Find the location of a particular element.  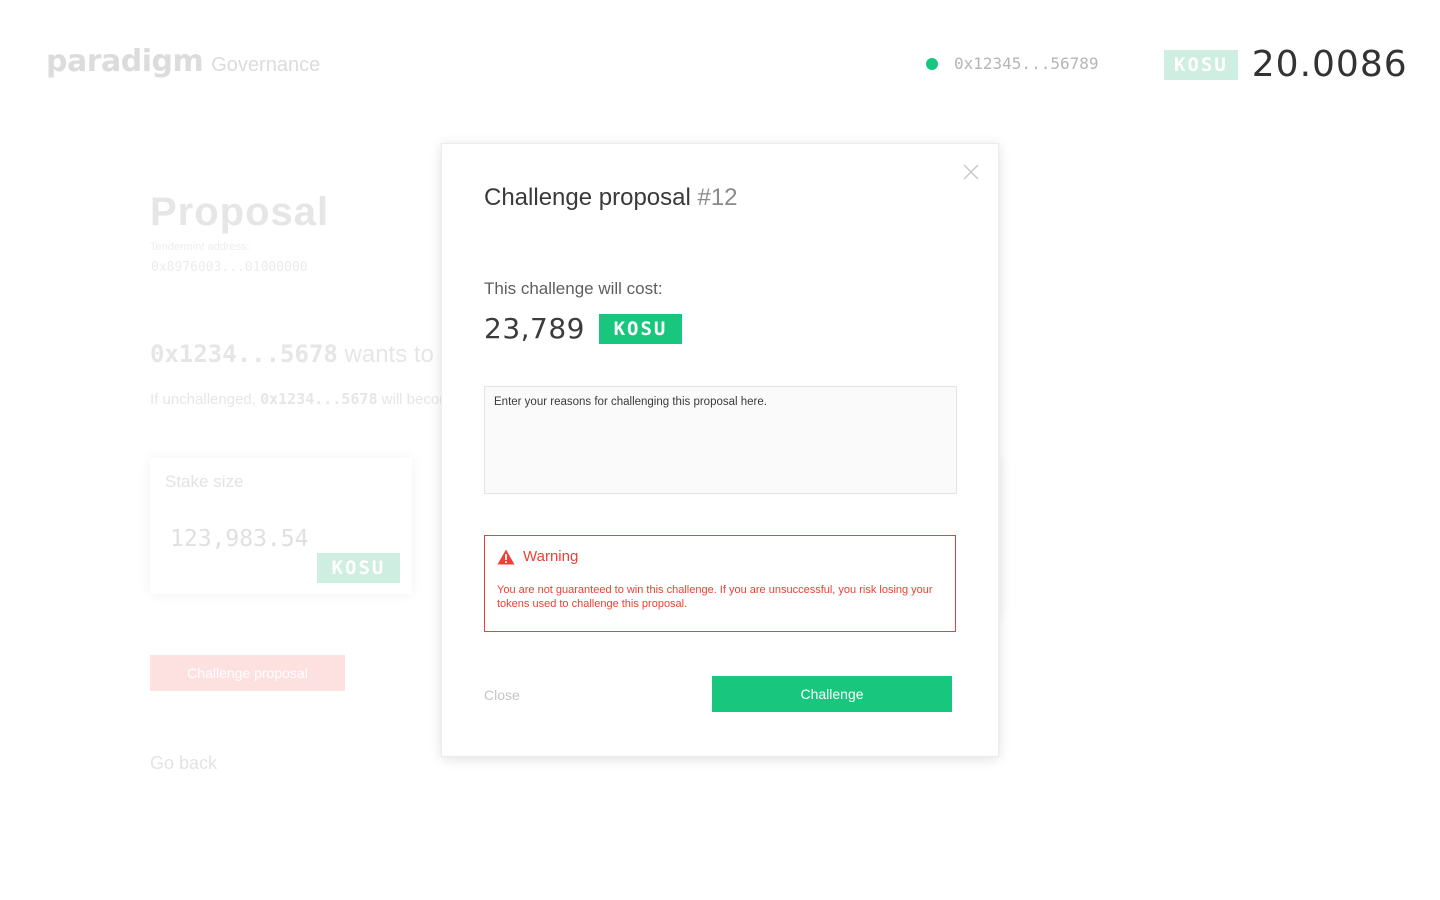

warning-title: Warning is located at coordinates (551, 556).